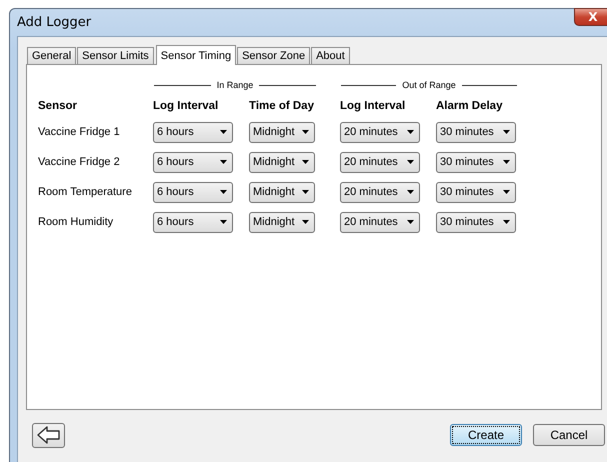  Describe the element at coordinates (429, 85) in the screenshot. I see `group-heading: Out of Range` at that location.